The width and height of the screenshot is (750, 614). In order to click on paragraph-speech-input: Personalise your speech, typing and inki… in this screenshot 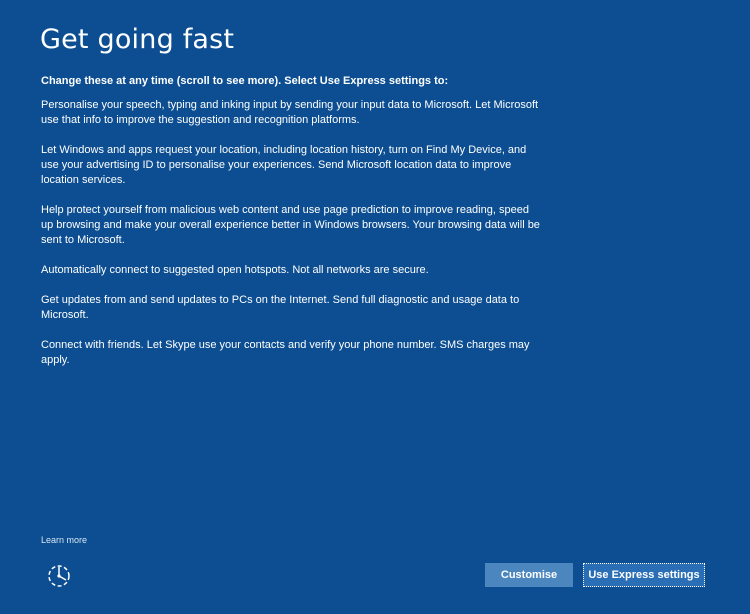, I will do `click(290, 112)`.